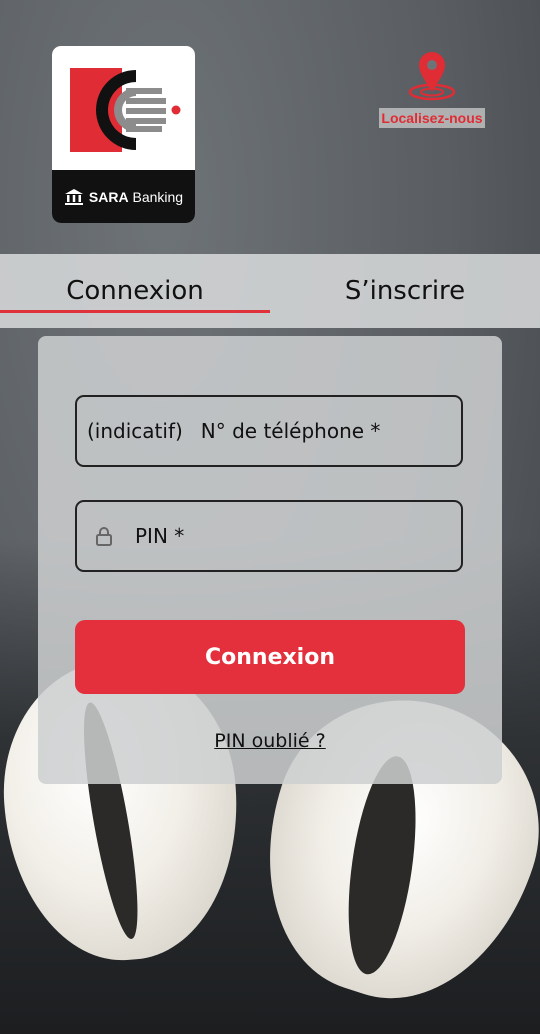 This screenshot has width=540, height=1034. I want to click on phone-number-placeholder: N° de téléphone *, so click(290, 431).